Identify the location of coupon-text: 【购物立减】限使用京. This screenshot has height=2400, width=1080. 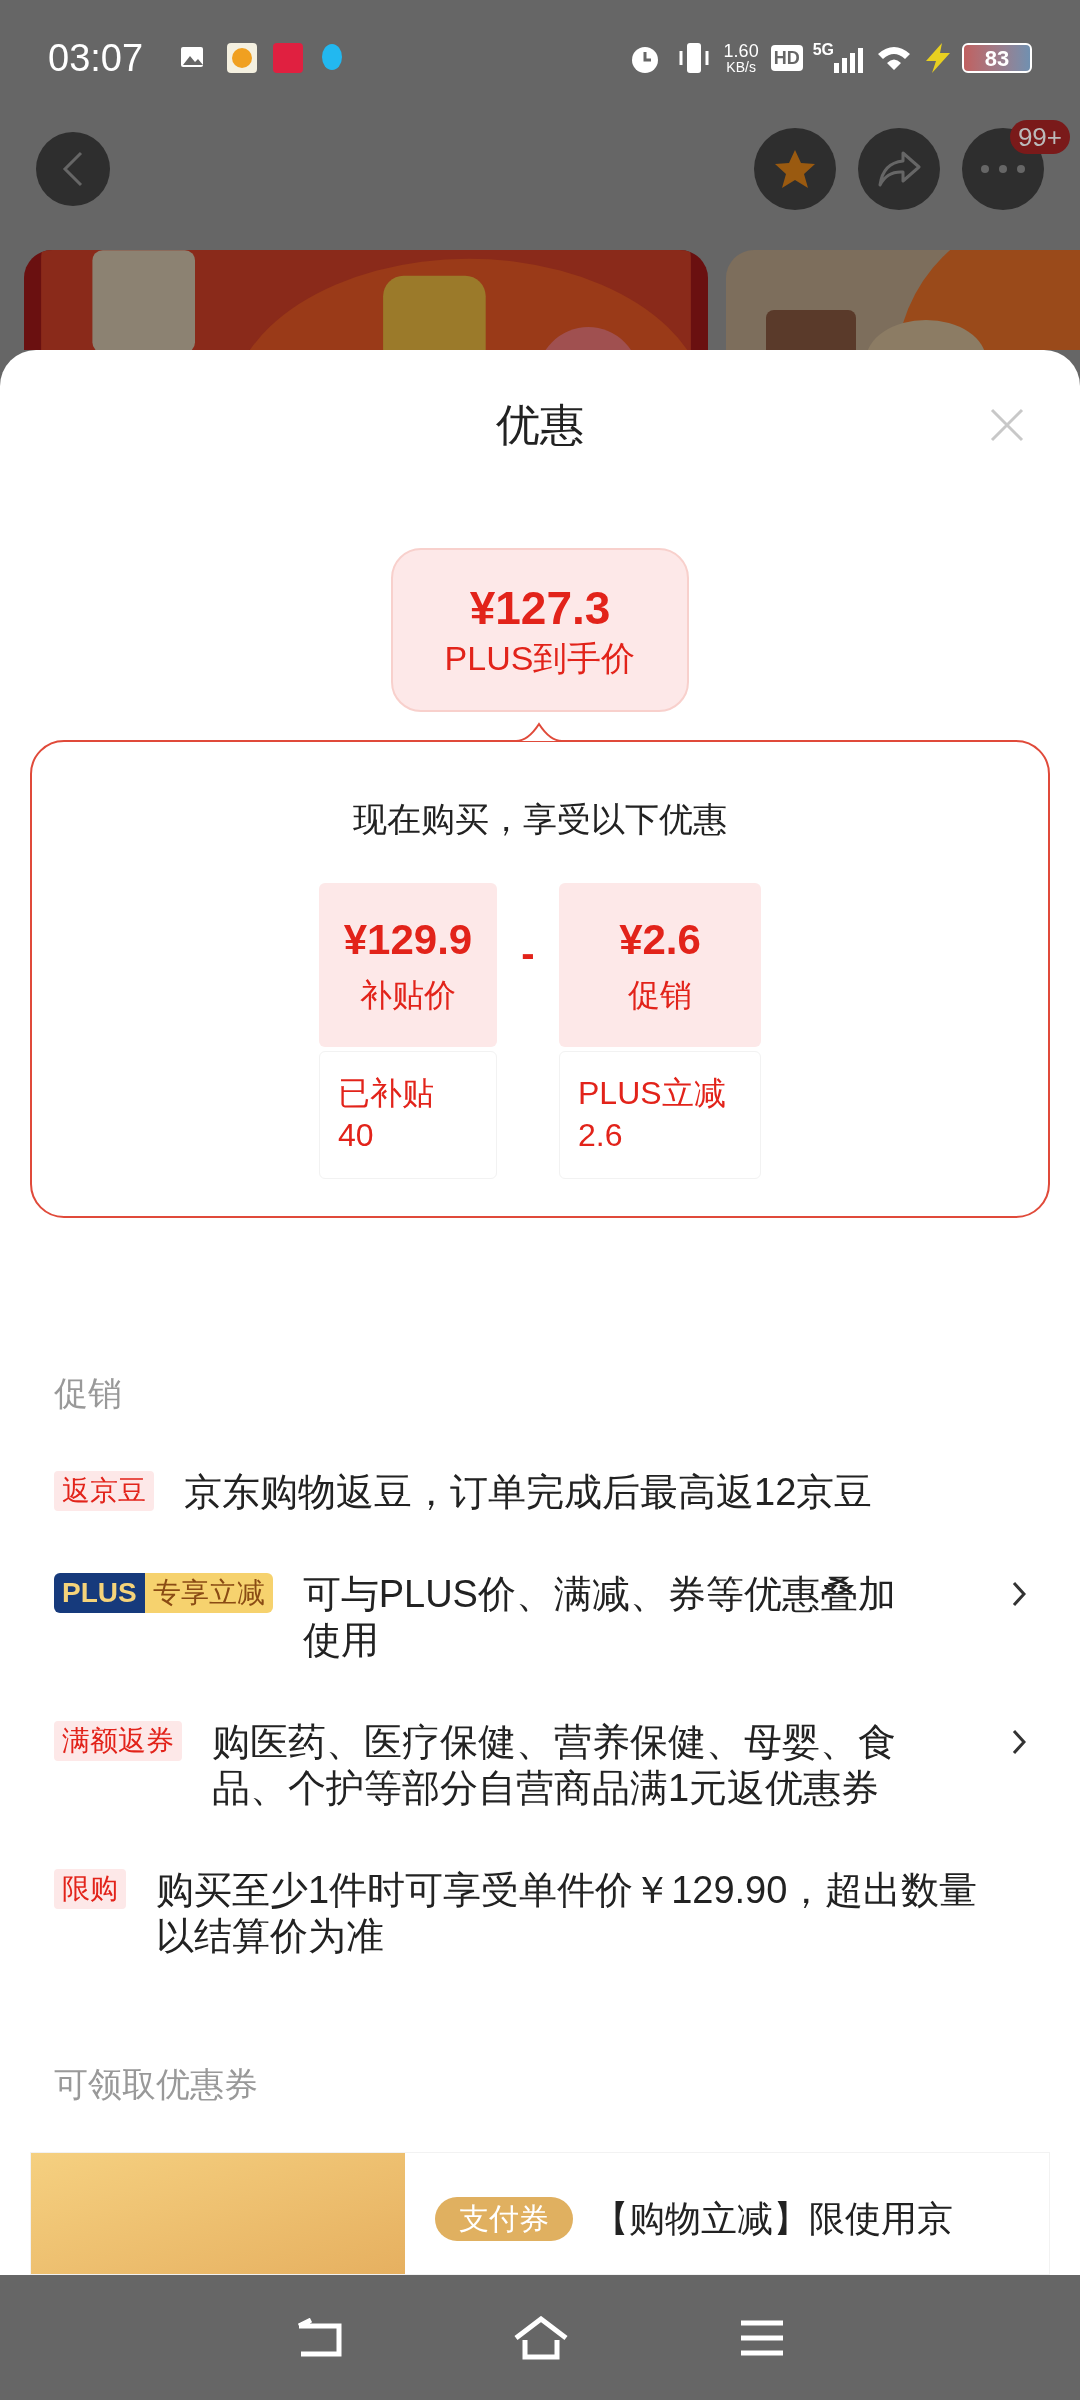
(773, 2219).